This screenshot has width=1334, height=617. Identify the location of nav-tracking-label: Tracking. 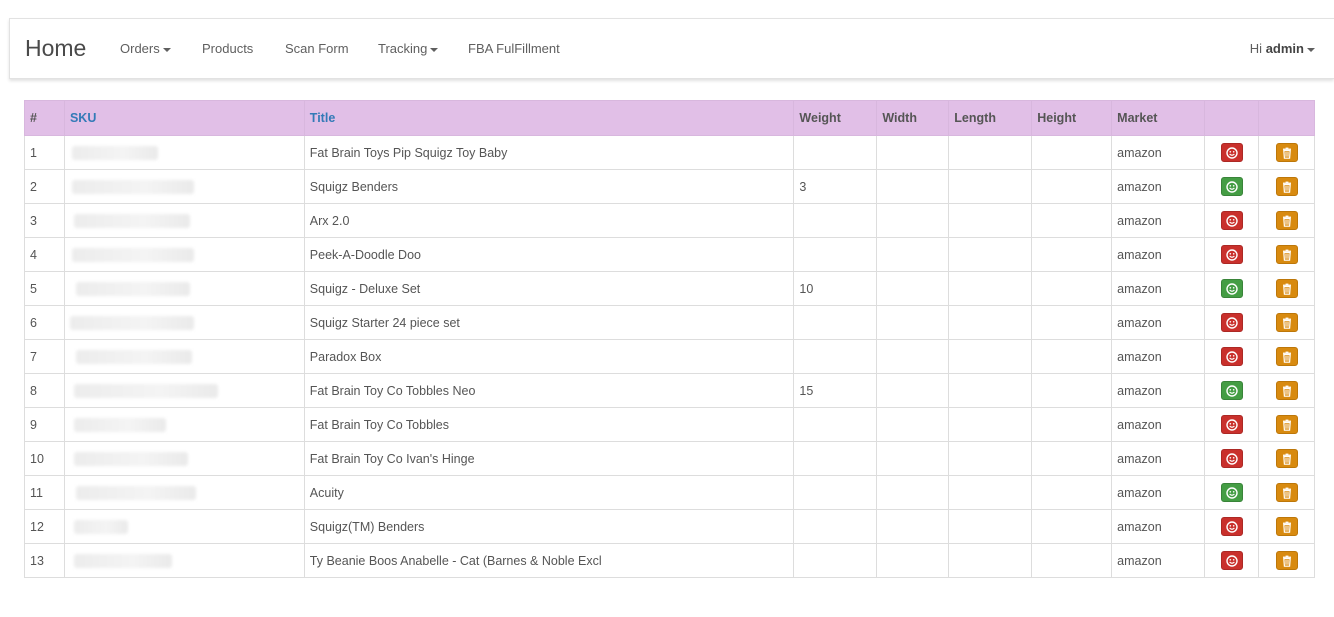
(403, 48).